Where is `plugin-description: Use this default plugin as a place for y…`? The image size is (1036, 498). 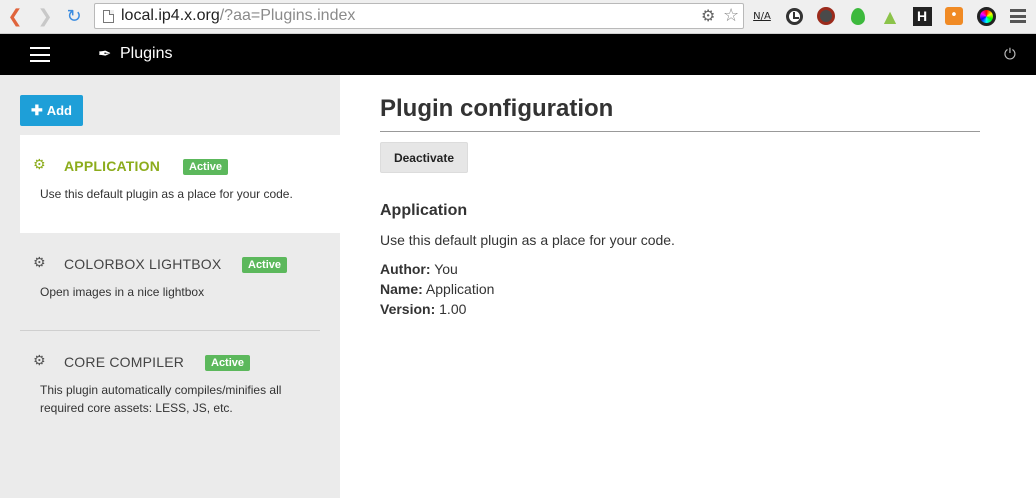 plugin-description: Use this default plugin as a place for y… is located at coordinates (166, 194).